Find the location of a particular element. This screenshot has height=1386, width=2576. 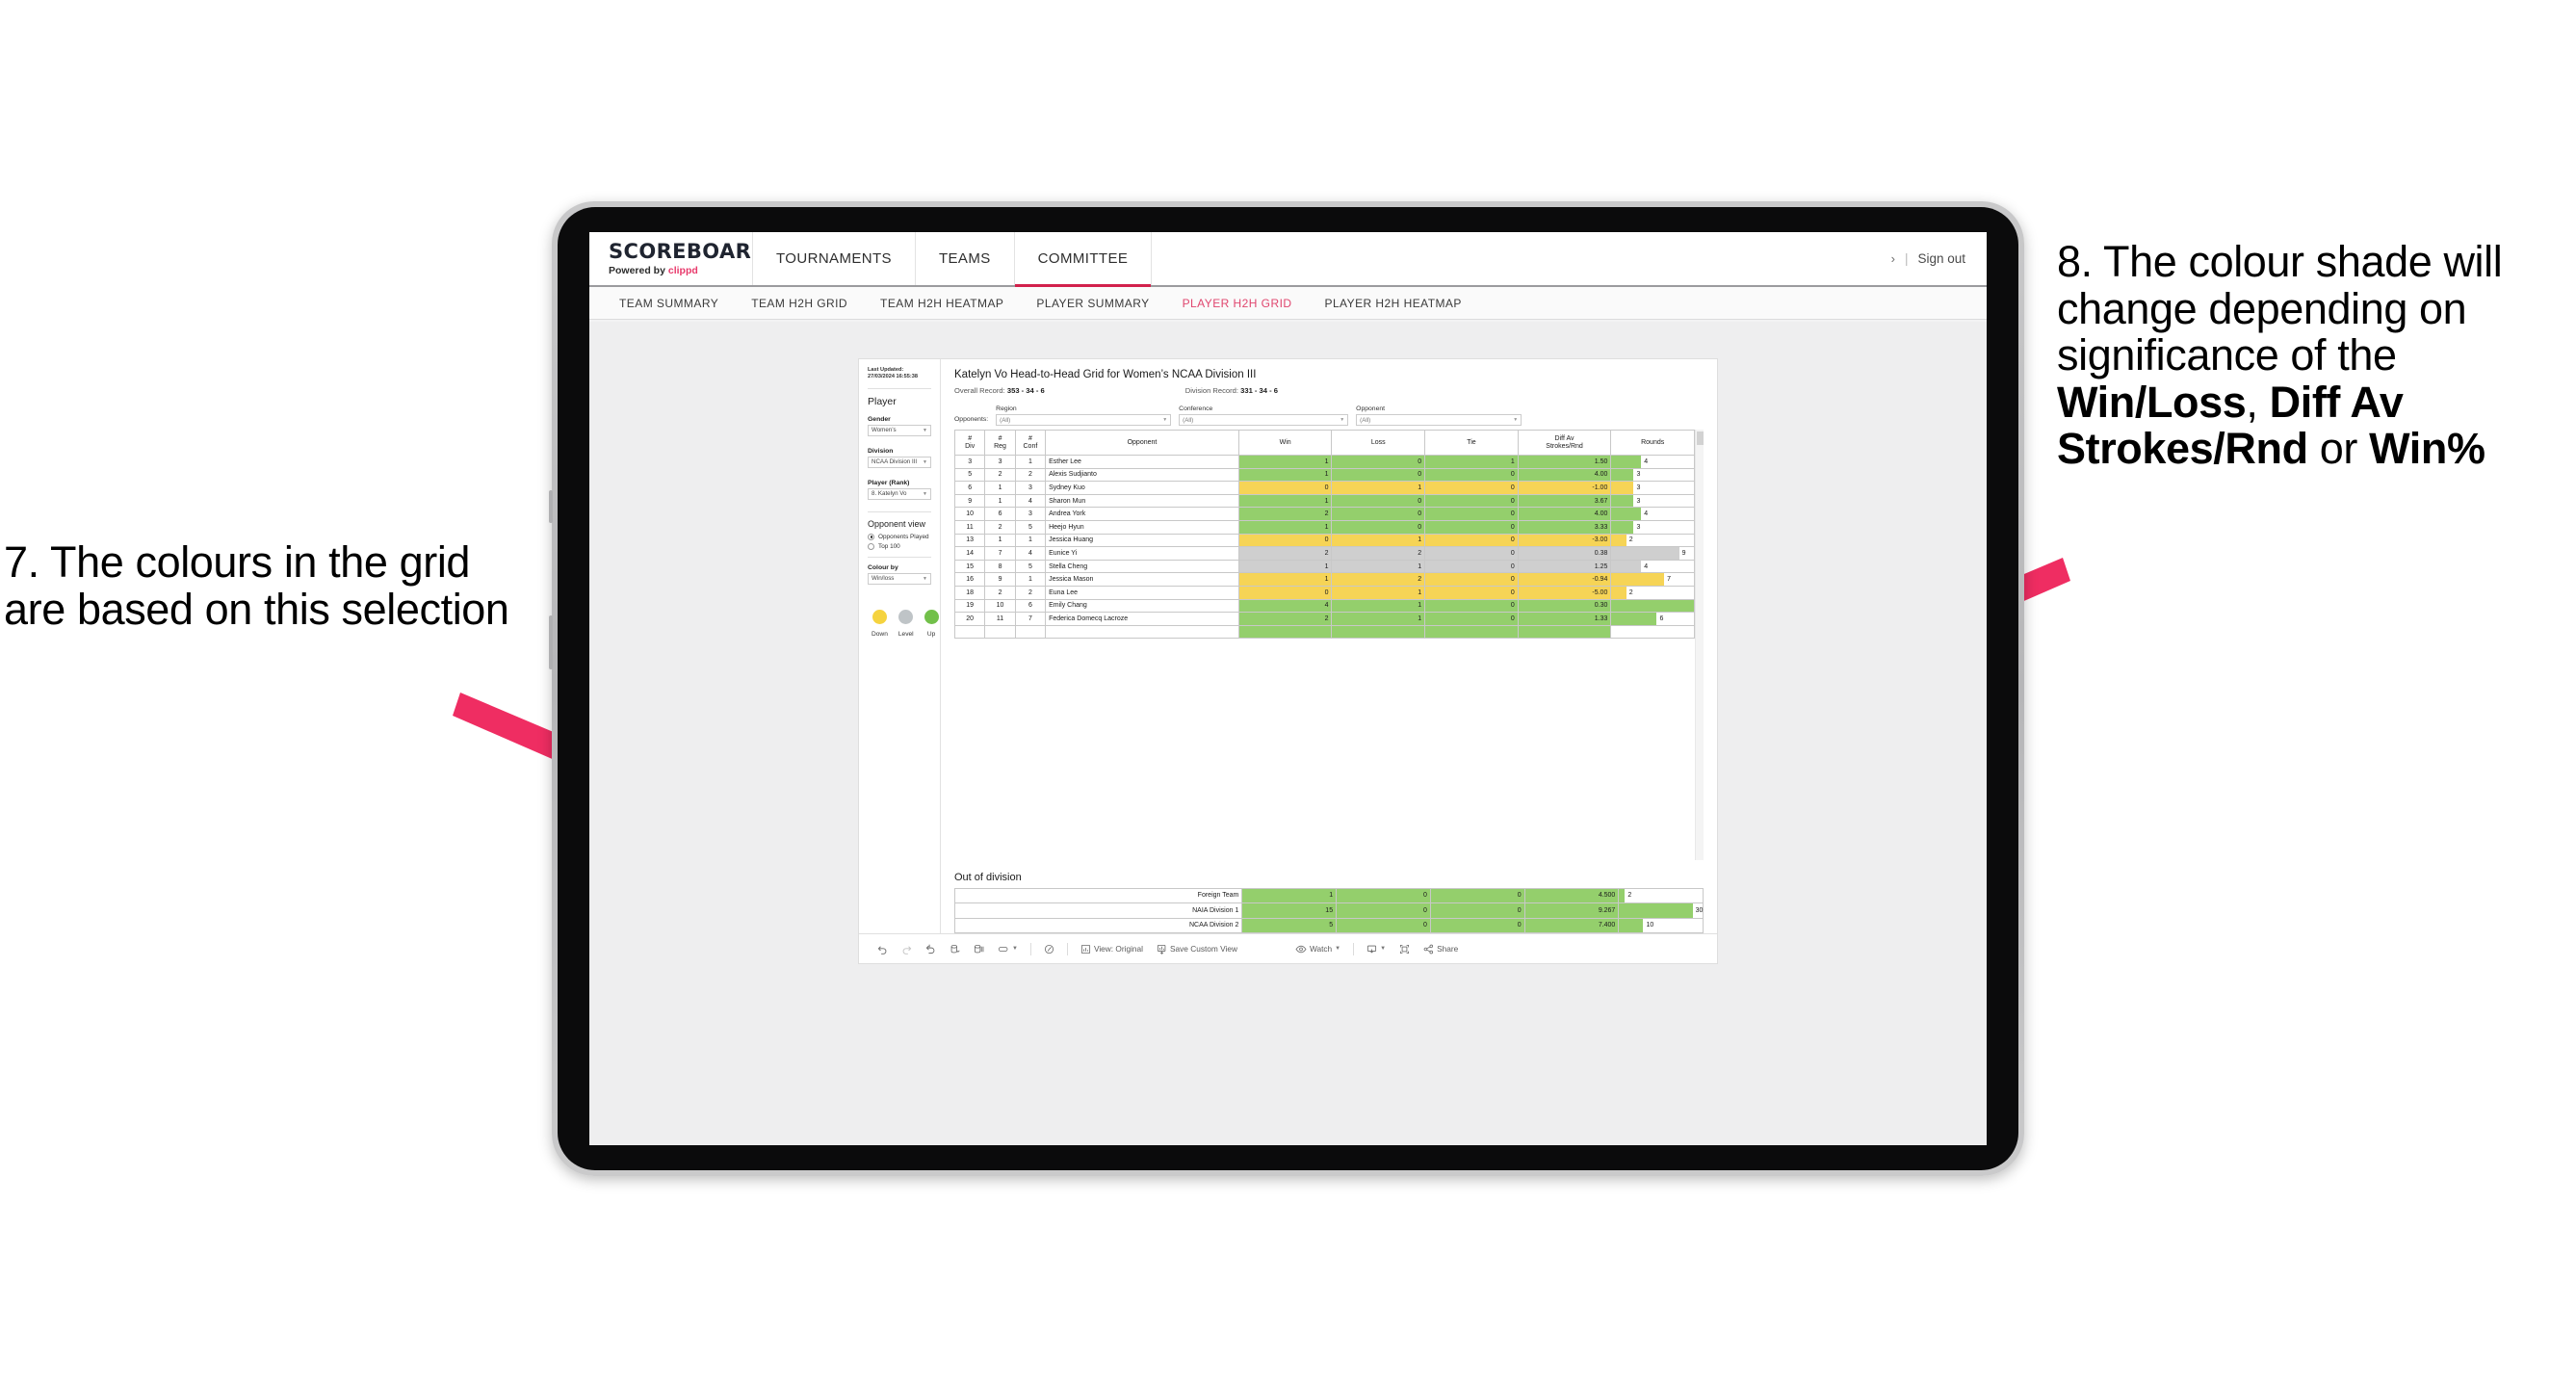

table-row: 11 2 5 Heejo Hyun 1 0 0 3.33 3 is located at coordinates (1324, 527).